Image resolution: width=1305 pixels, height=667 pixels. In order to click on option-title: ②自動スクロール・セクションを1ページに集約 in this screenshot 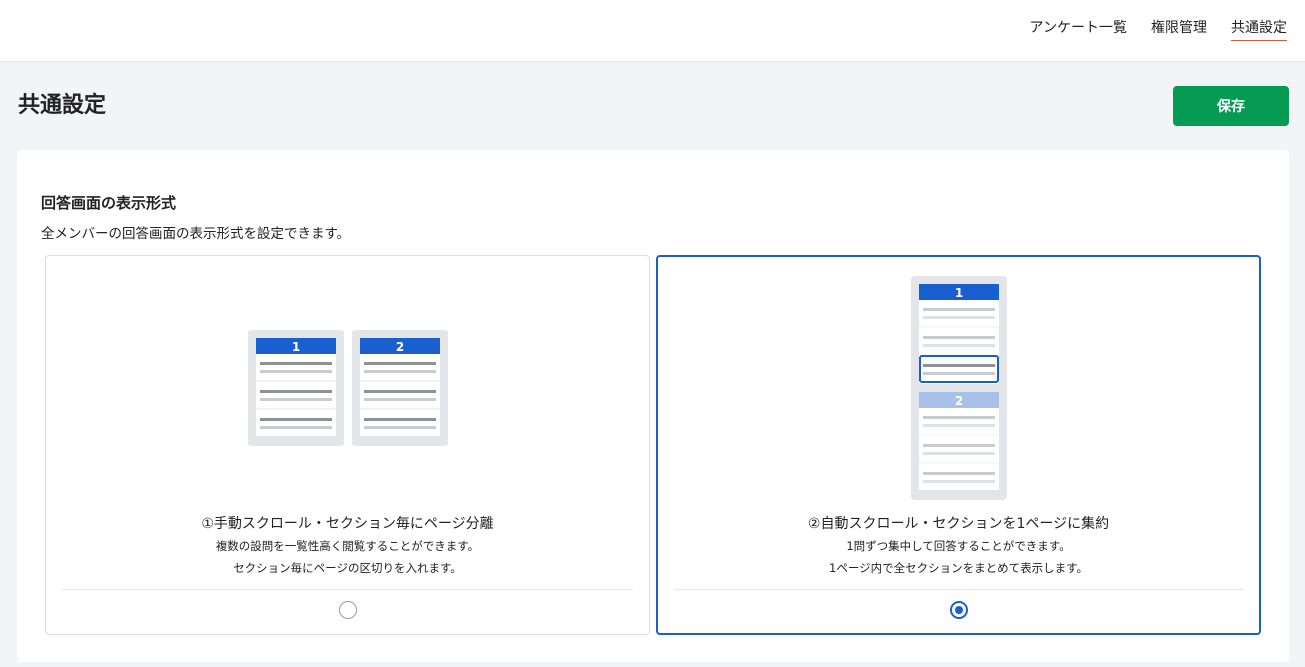, I will do `click(958, 524)`.